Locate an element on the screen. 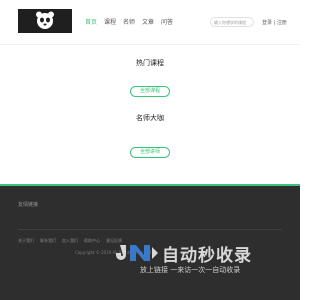 Image resolution: width=320 pixels, height=300 pixels. header-divider is located at coordinates (150, 44).